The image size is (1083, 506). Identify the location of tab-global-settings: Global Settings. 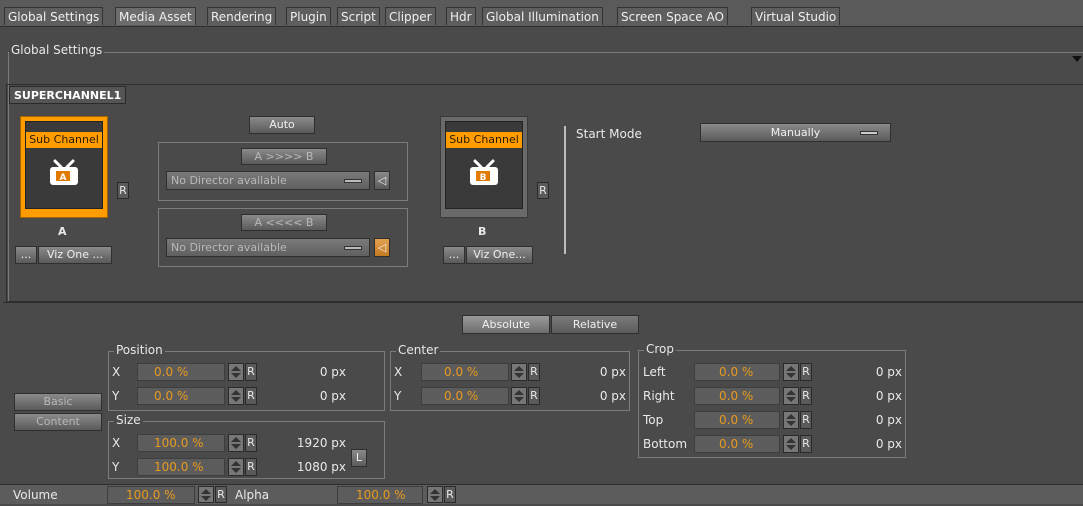
(54, 16).